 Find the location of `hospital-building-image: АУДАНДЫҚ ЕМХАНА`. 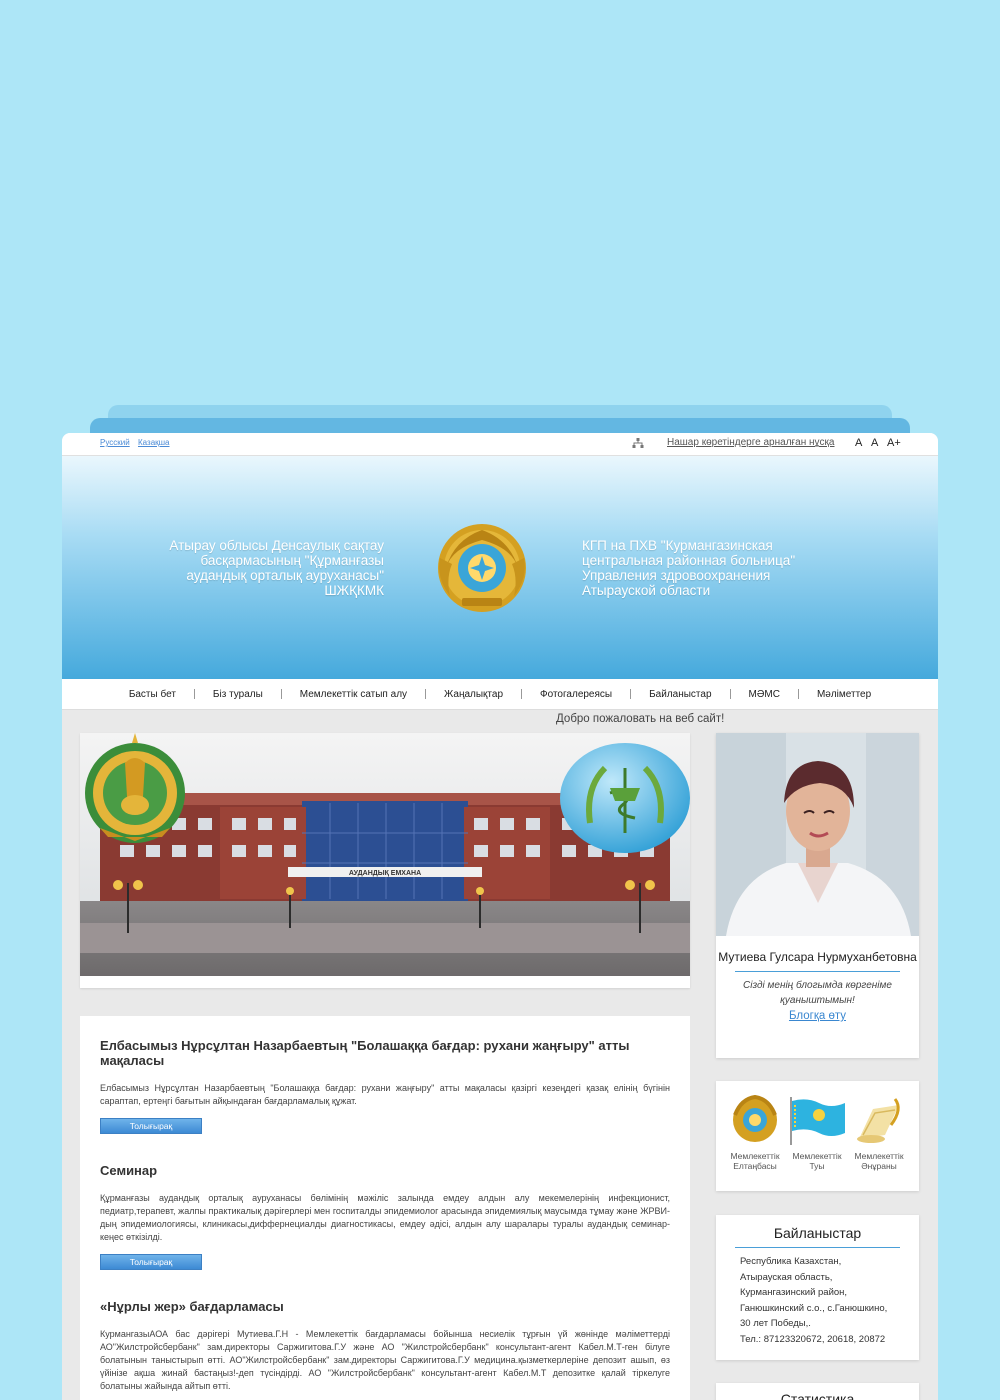

hospital-building-image: АУДАНДЫҚ ЕМХАНА is located at coordinates (385, 854).